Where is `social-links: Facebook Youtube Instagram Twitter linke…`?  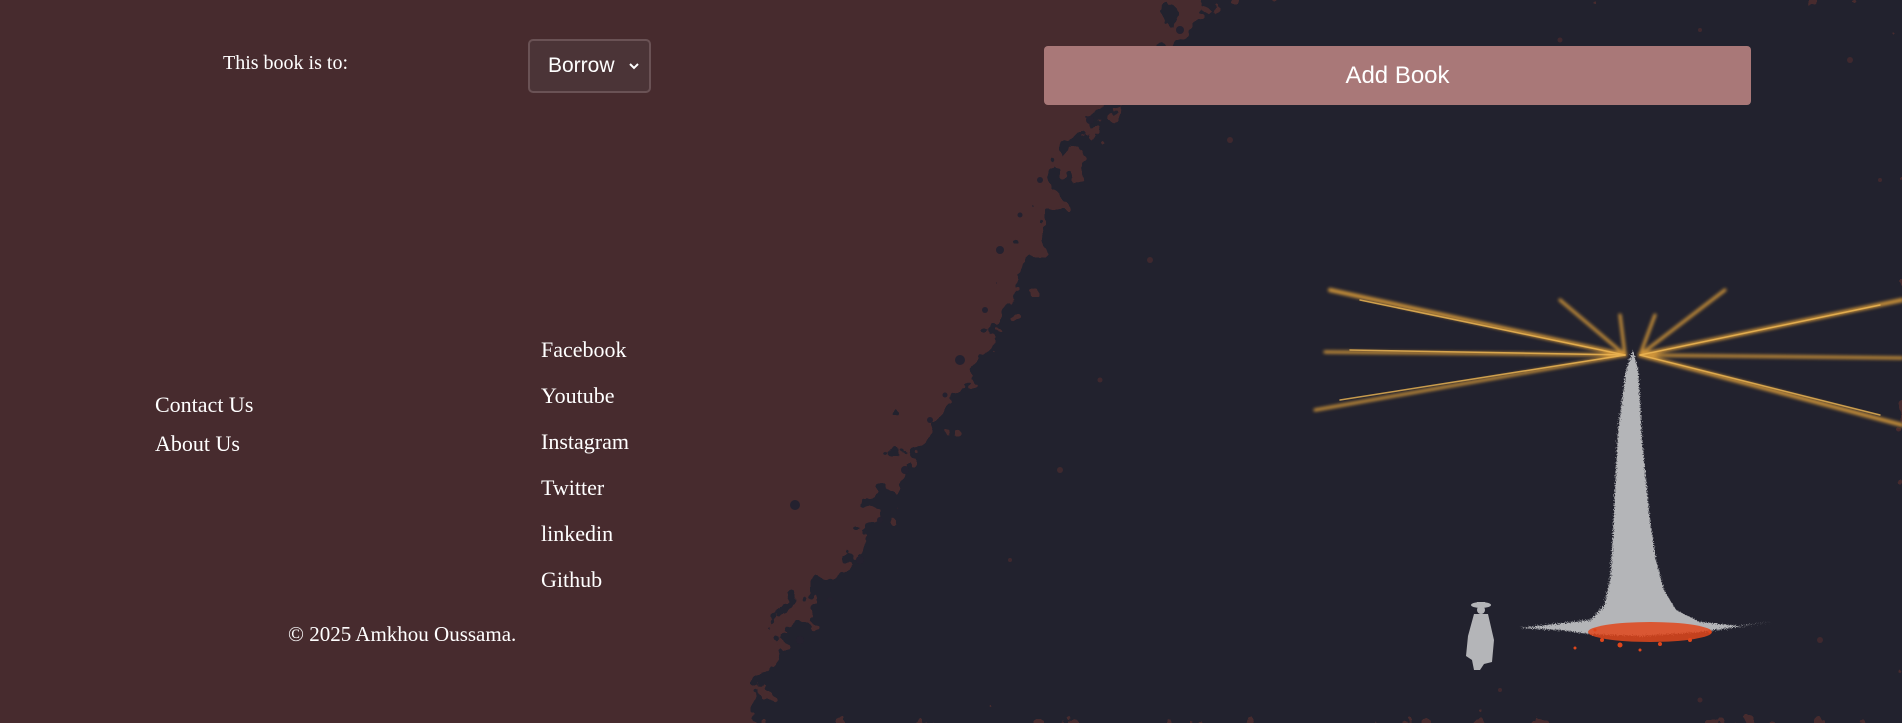
social-links: Facebook Youtube Instagram Twitter linke… is located at coordinates (585, 465).